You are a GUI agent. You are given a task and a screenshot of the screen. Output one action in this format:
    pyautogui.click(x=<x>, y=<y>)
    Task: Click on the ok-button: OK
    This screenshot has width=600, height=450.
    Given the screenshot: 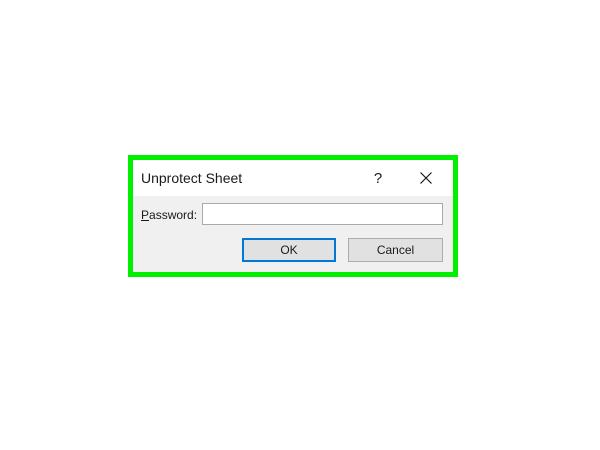 What is the action you would take?
    pyautogui.click(x=289, y=250)
    